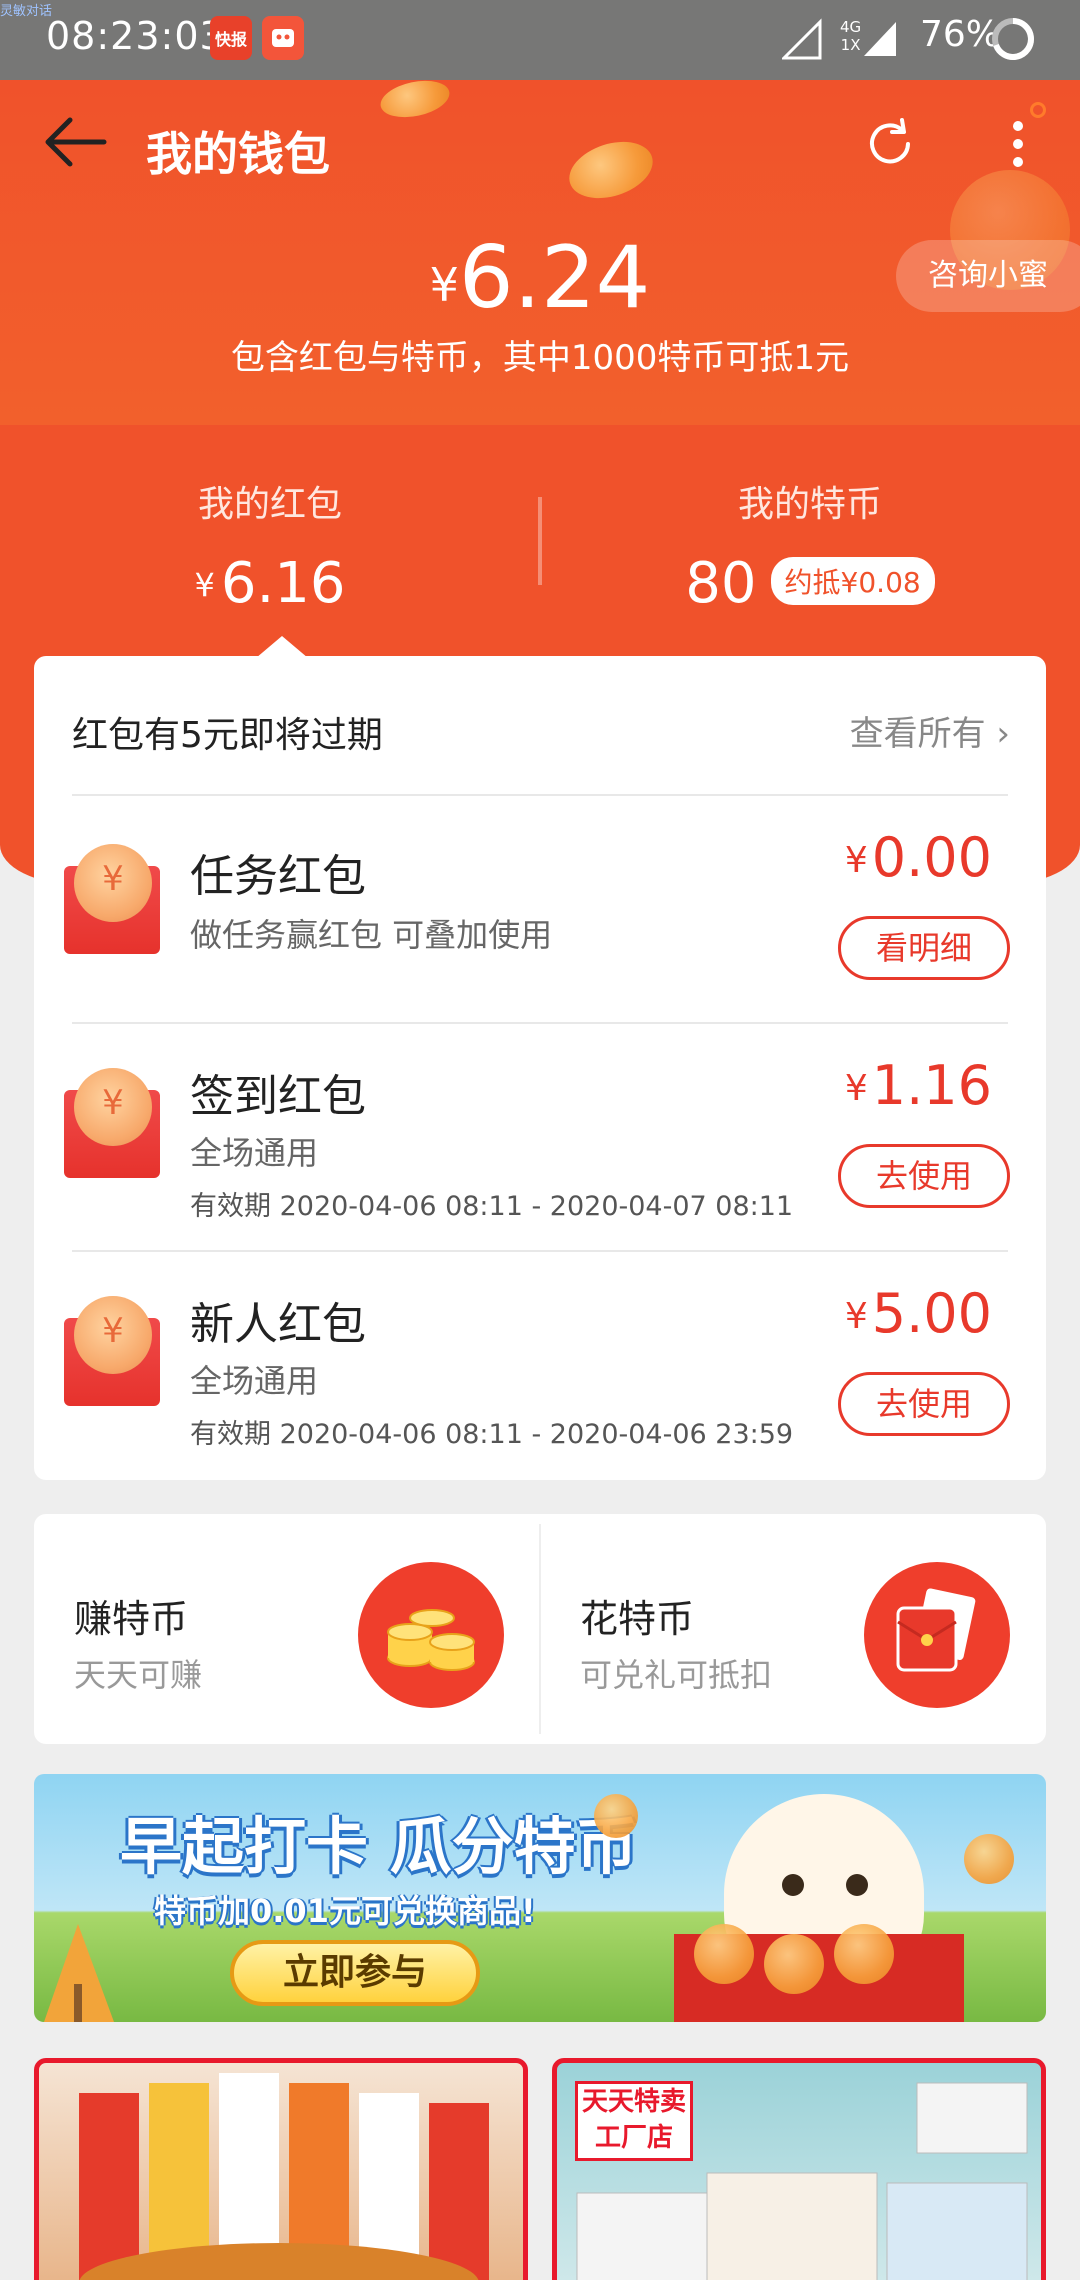  Describe the element at coordinates (930, 730) in the screenshot. I see `view-all-link: 查看所有 ›` at that location.